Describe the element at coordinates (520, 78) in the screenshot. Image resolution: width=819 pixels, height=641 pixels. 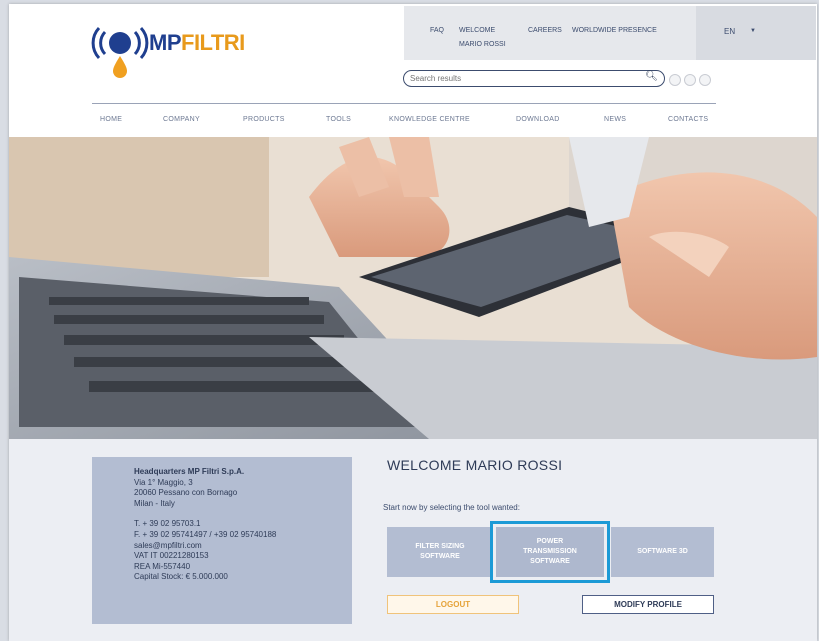
I see `search-input` at that location.